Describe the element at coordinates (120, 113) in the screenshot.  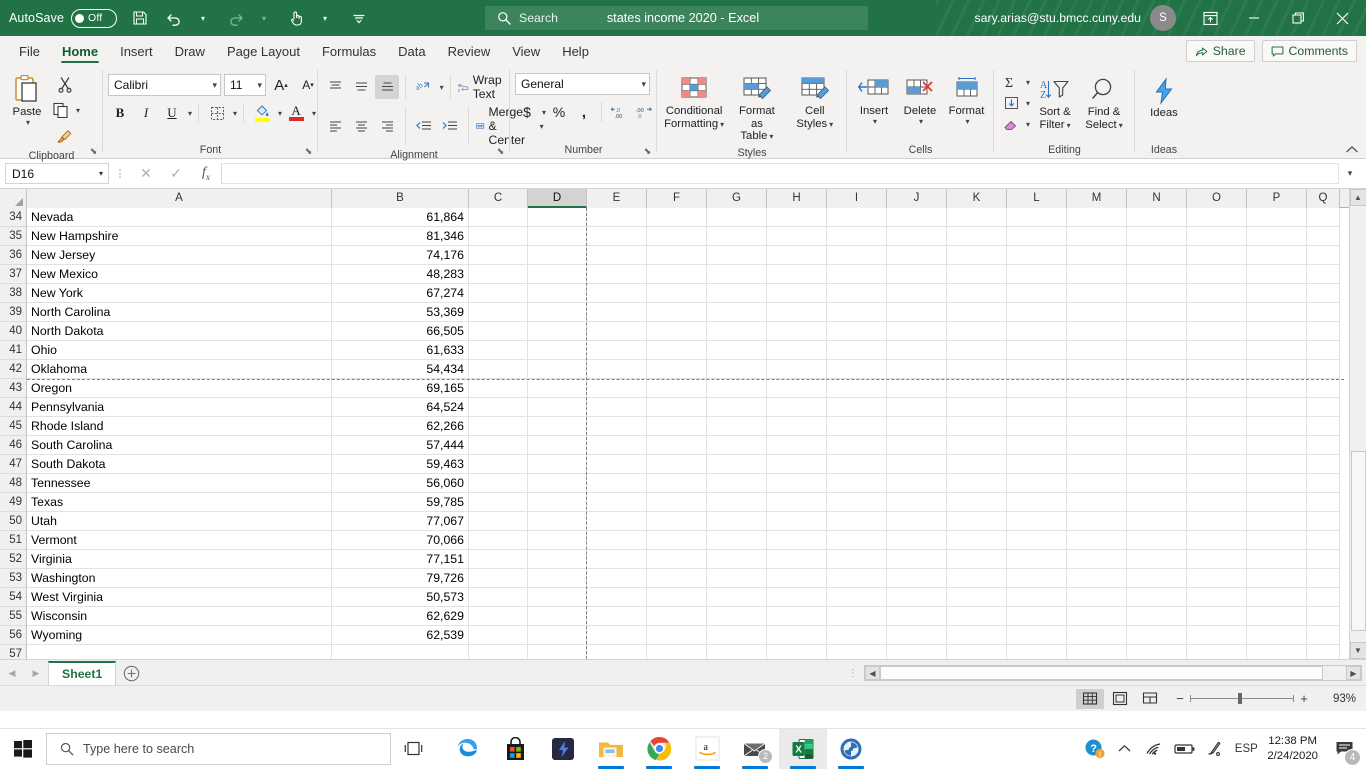
I see `bold-button: B` at that location.